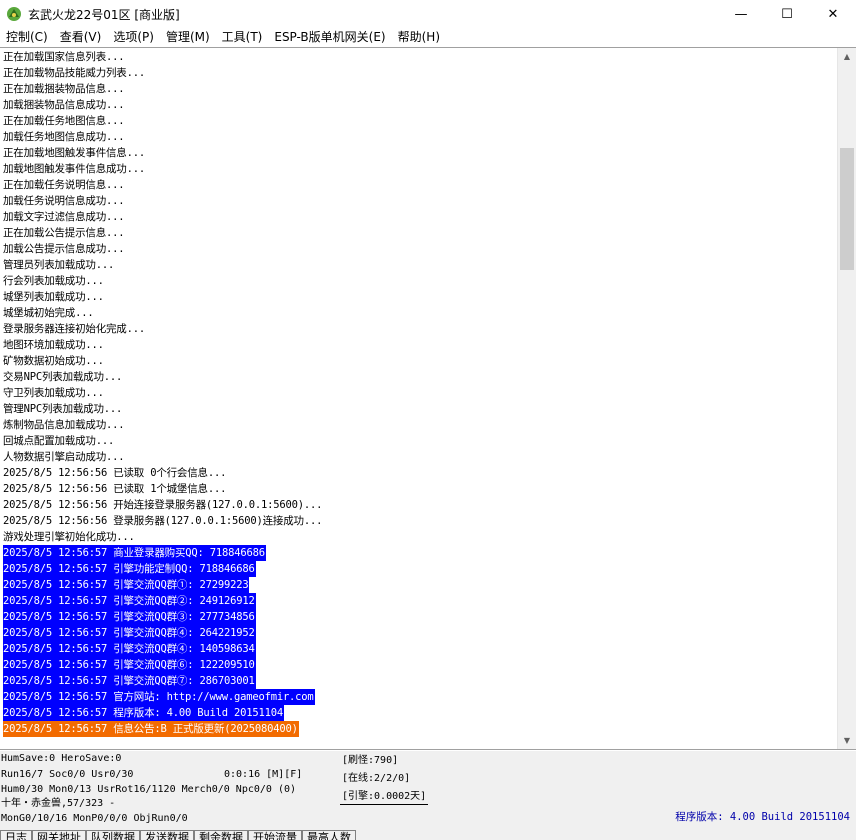 This screenshot has width=856, height=840. I want to click on tab-remaining-data: 剩余数据, so click(221, 835).